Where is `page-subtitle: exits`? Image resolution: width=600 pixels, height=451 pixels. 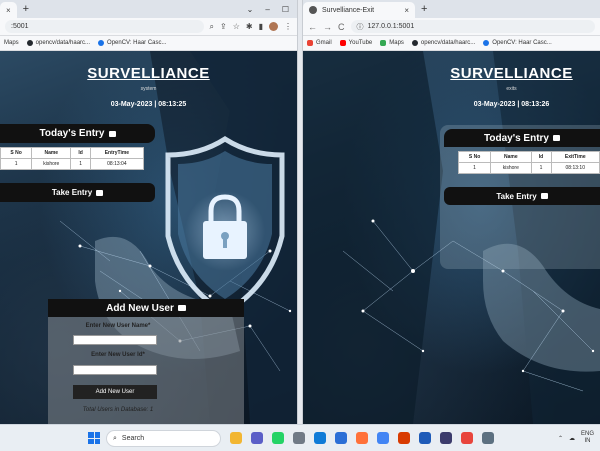
page-subtitle: exits is located at coordinates (511, 89).